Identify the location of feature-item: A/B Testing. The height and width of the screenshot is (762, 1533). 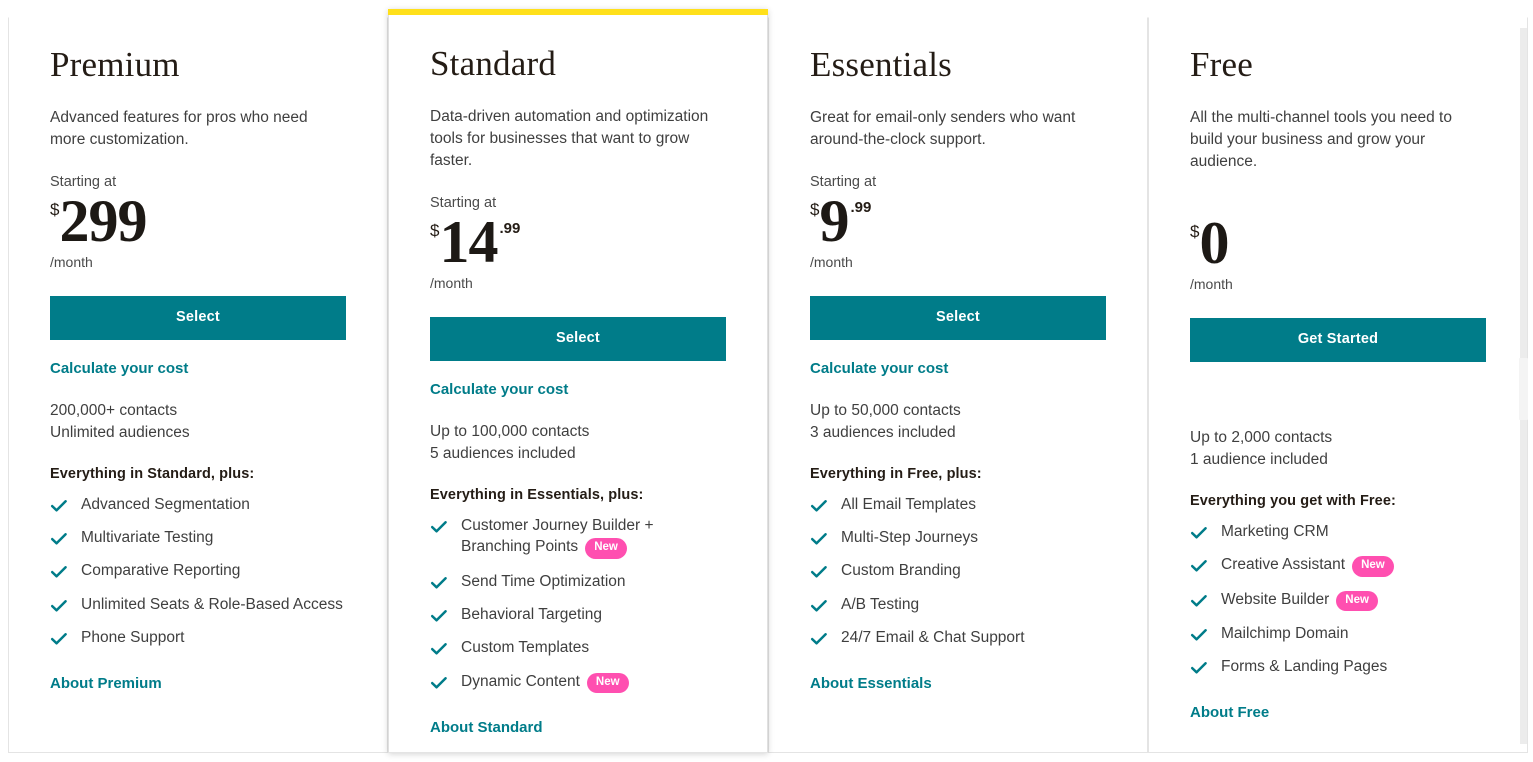
(958, 604).